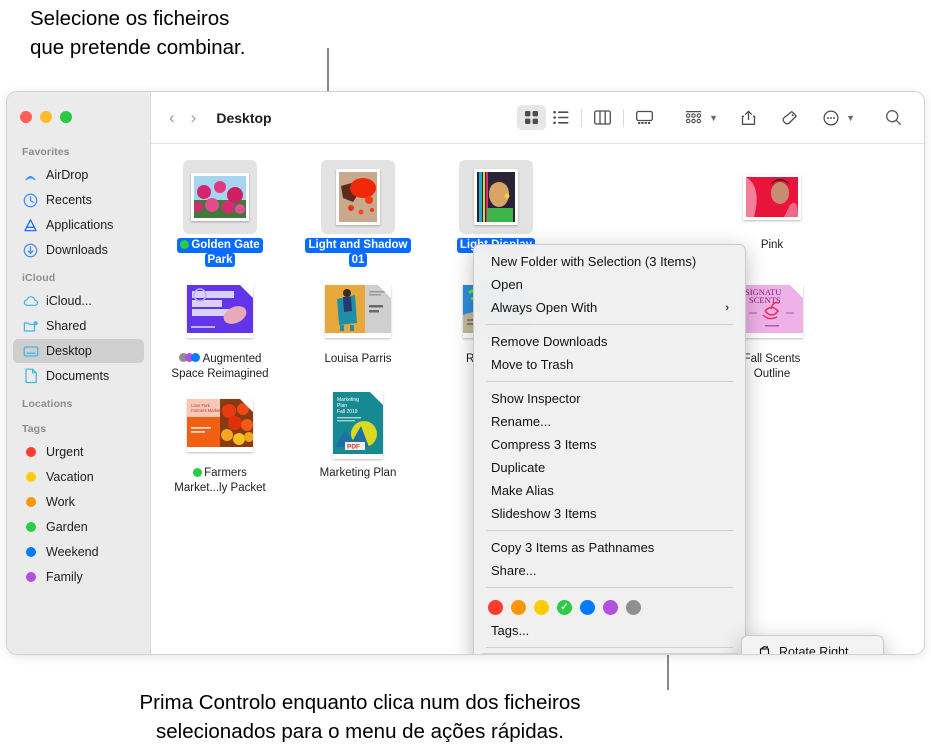 The image size is (931, 755). Describe the element at coordinates (78, 200) in the screenshot. I see `sidebar-item-recents: Recents` at that location.